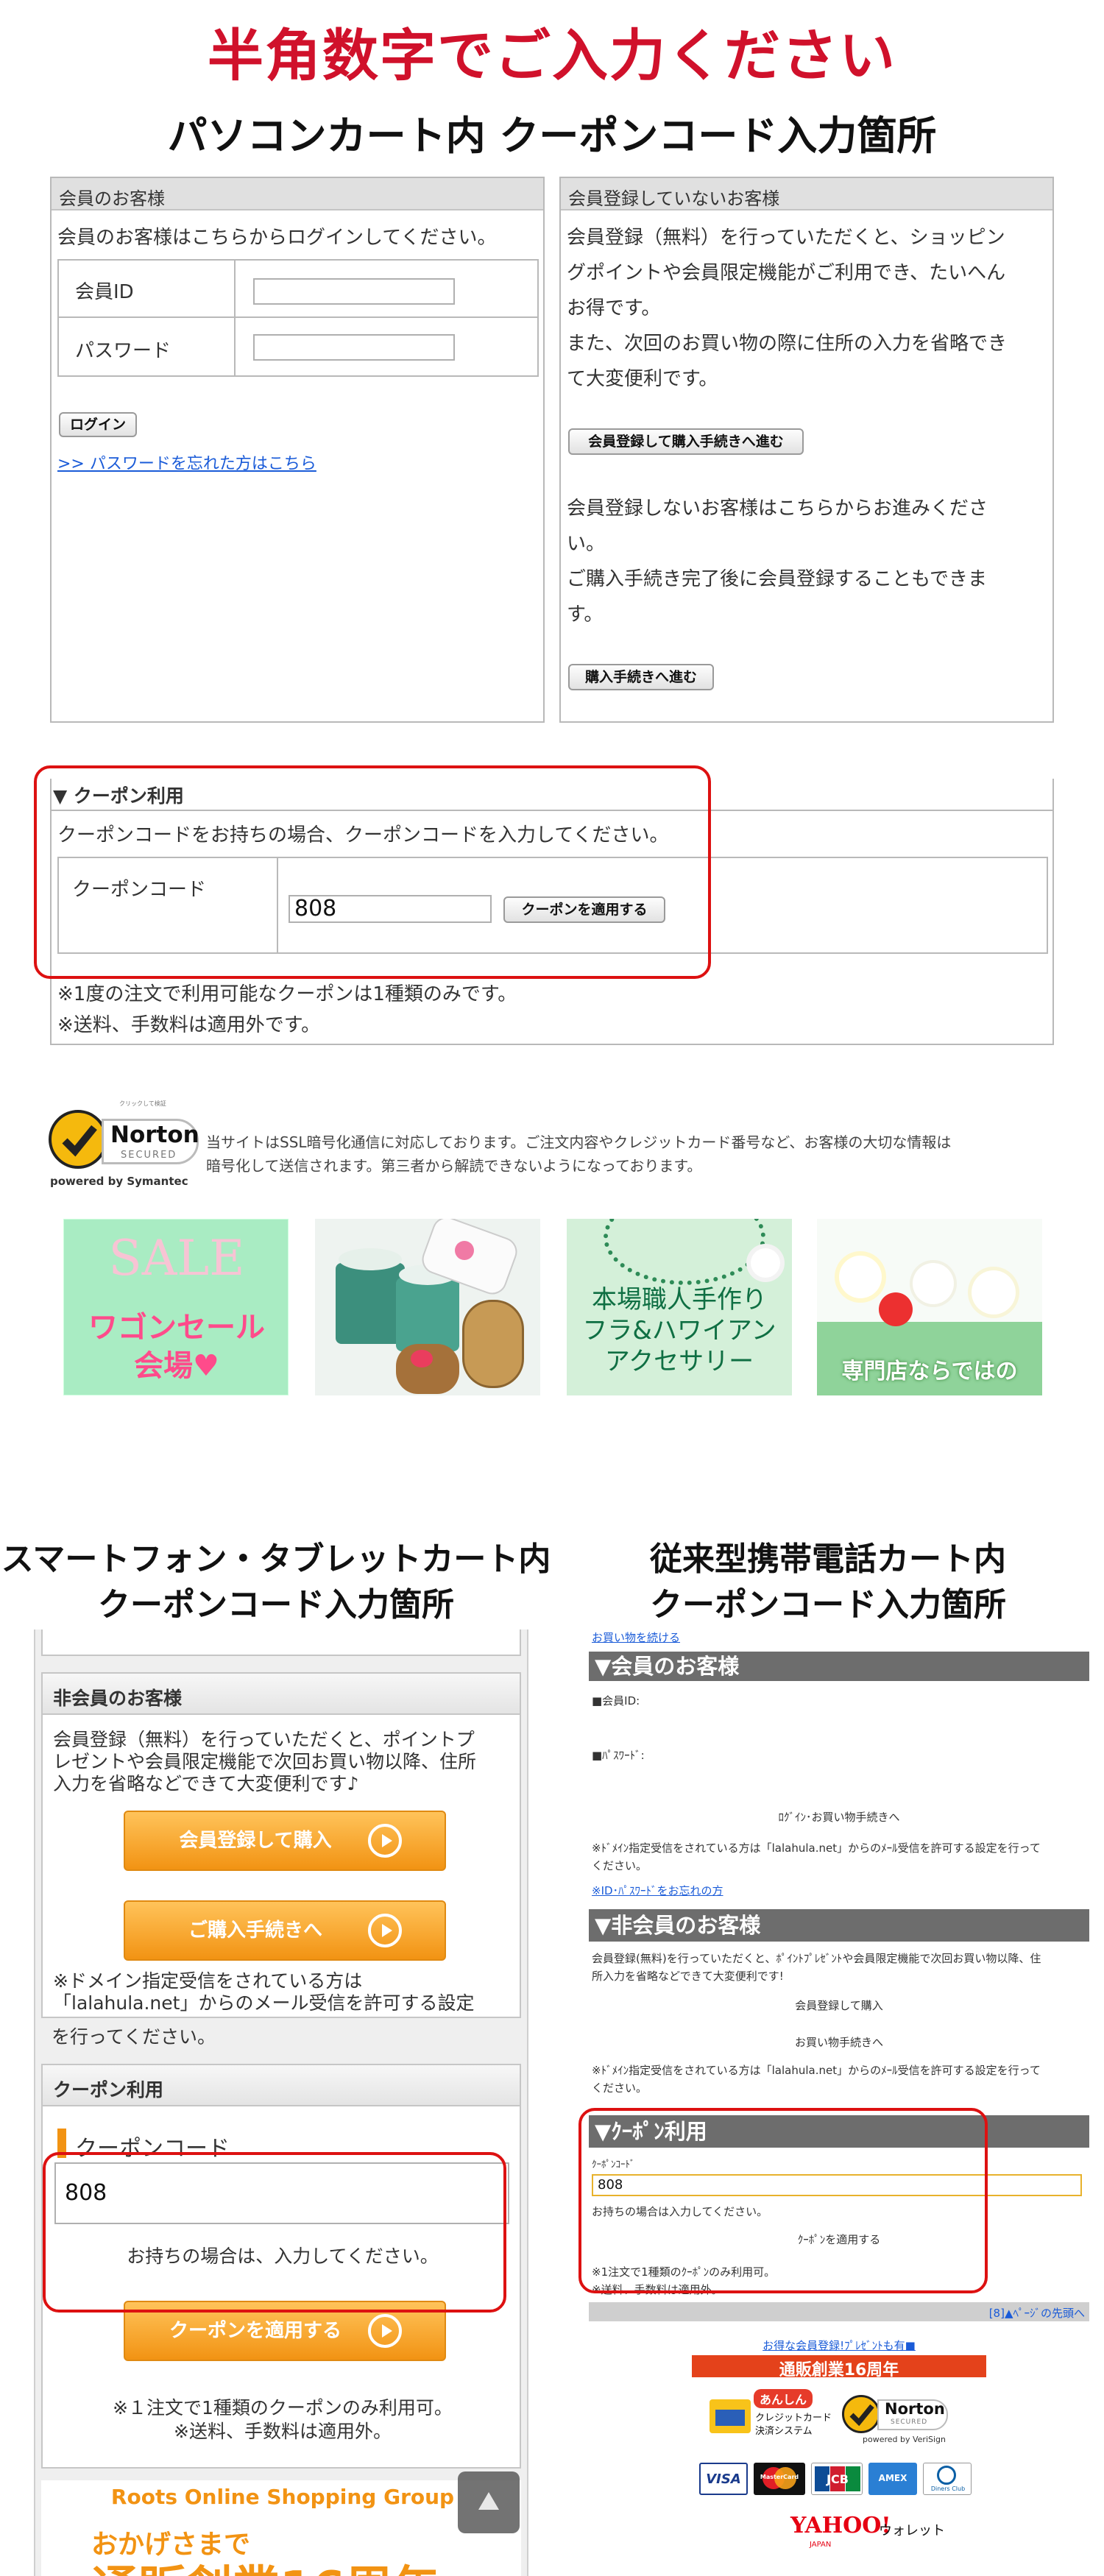  Describe the element at coordinates (176, 1258) in the screenshot. I see `banner-sale-big: SALE` at that location.